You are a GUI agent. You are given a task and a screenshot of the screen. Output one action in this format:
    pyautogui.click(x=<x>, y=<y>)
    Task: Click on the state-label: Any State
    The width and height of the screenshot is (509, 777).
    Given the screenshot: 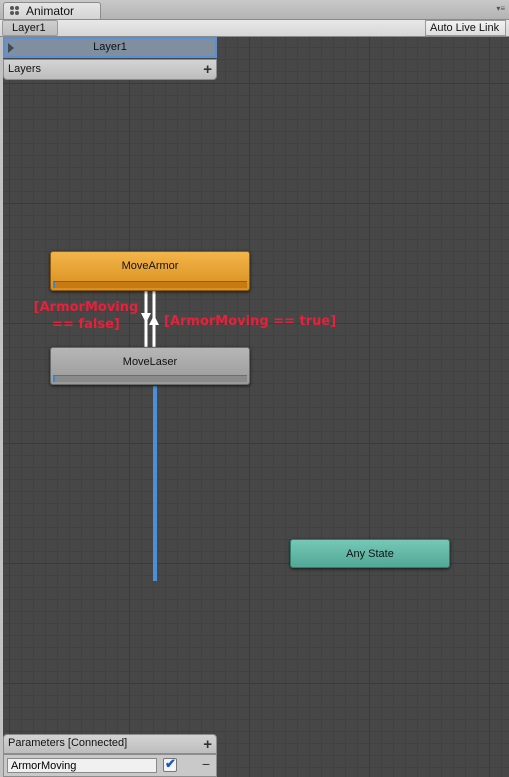 What is the action you would take?
    pyautogui.click(x=370, y=554)
    